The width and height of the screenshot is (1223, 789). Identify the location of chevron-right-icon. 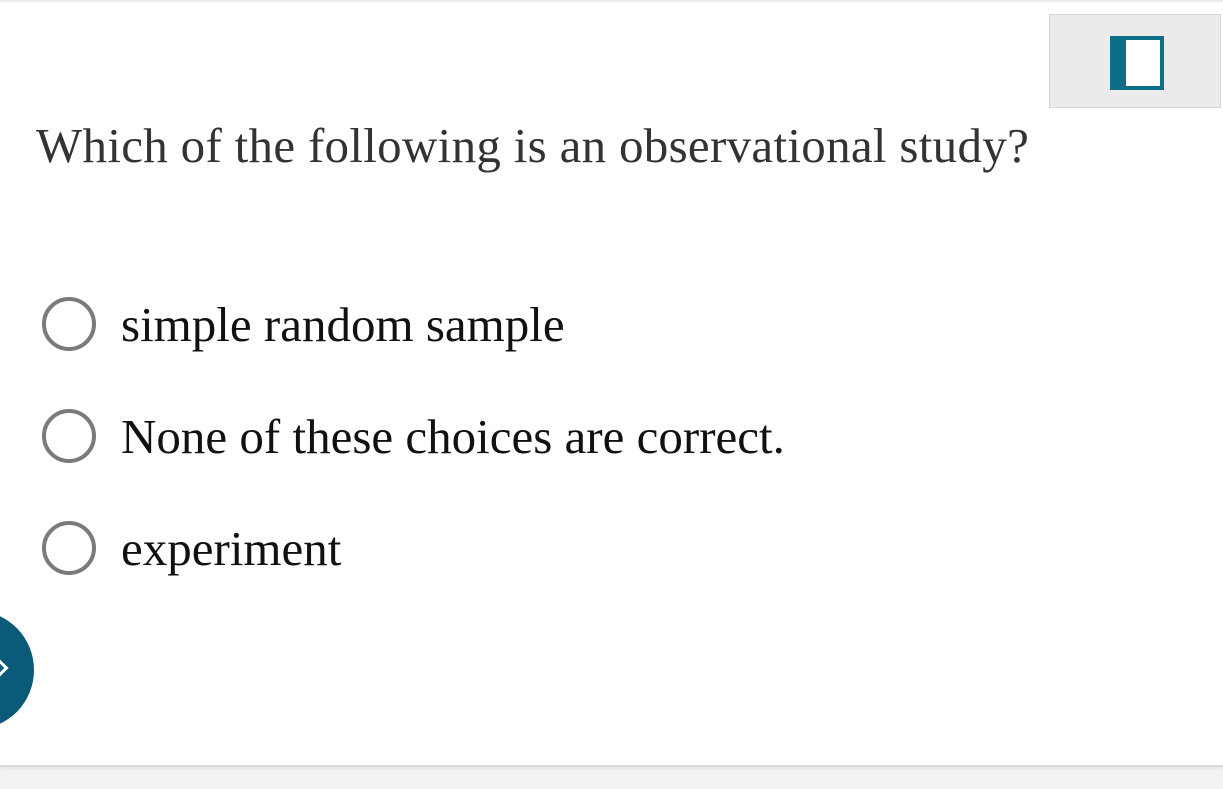
(4, 668).